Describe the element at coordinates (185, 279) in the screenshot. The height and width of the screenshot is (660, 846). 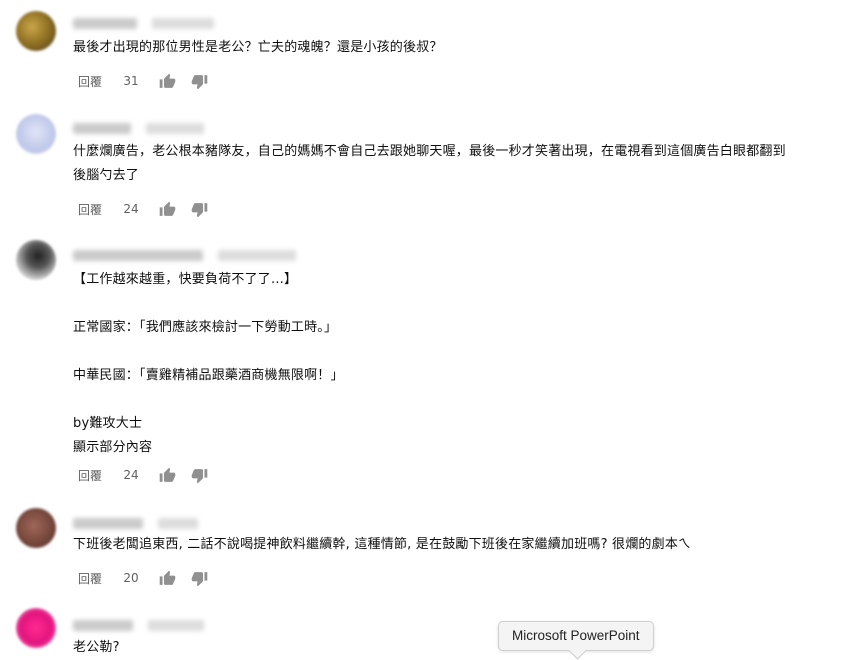
I see `comment-line: 【工作越來越重，快要負荷不了了...】` at that location.